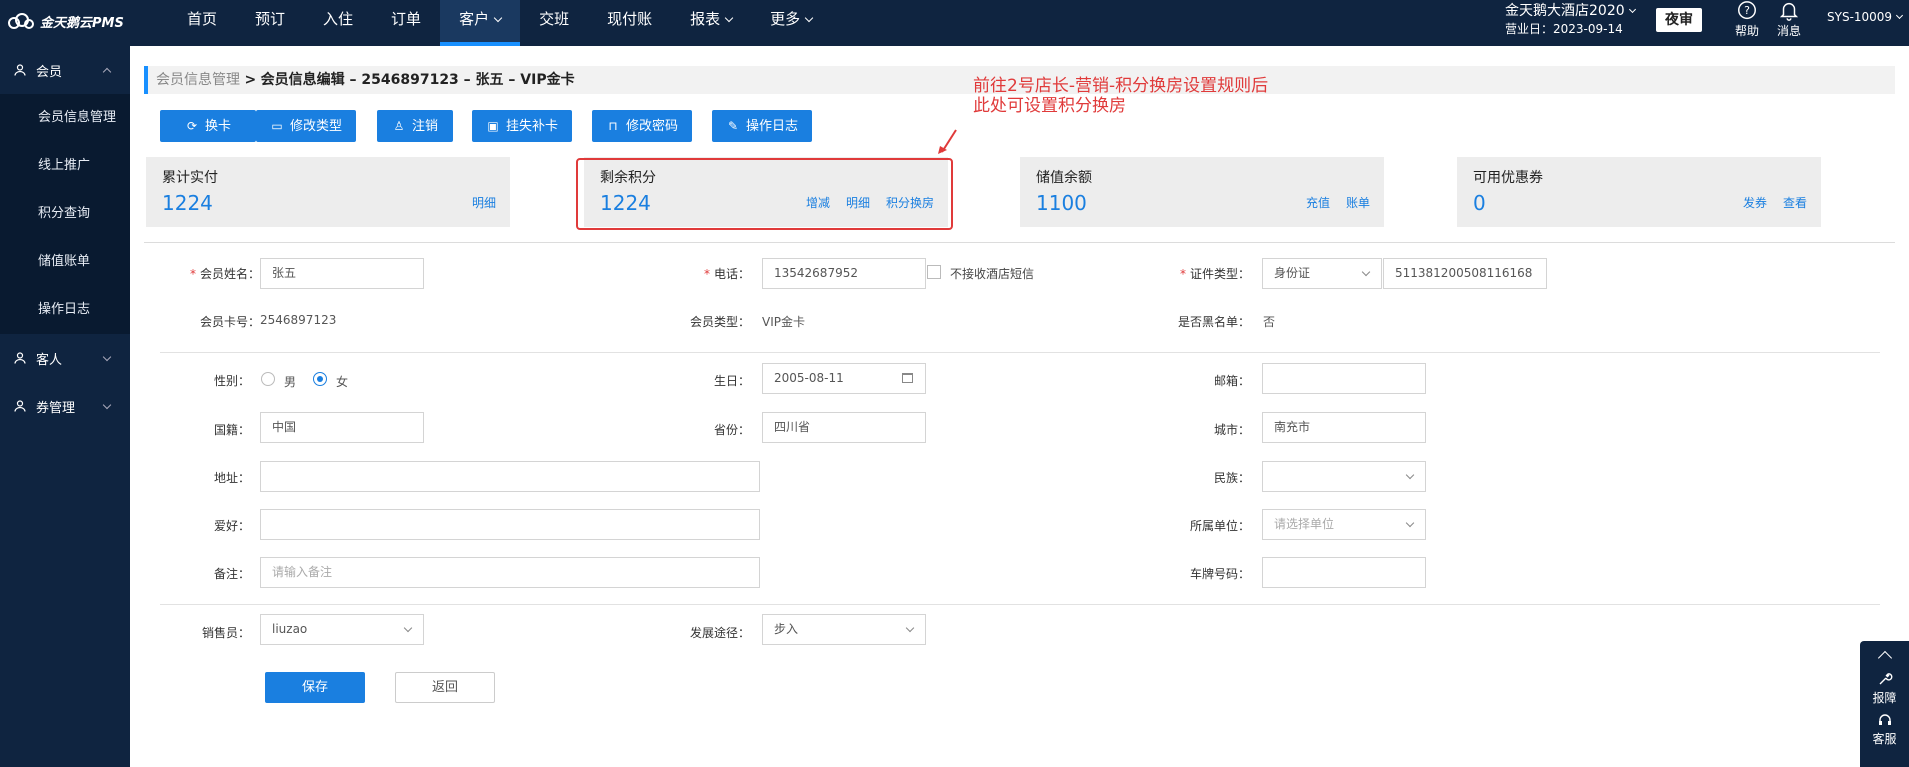  What do you see at coordinates (719, 322) in the screenshot?
I see `member-type-label: 会员类型：` at bounding box center [719, 322].